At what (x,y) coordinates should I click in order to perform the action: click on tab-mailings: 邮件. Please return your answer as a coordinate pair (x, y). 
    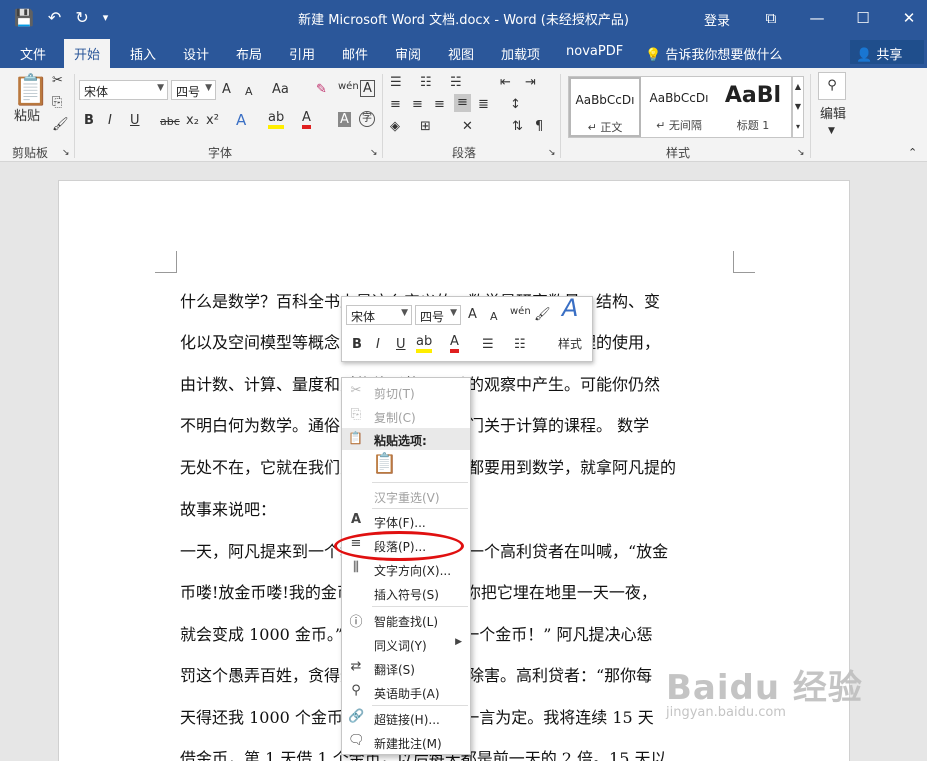
    Looking at the image, I should click on (355, 53).